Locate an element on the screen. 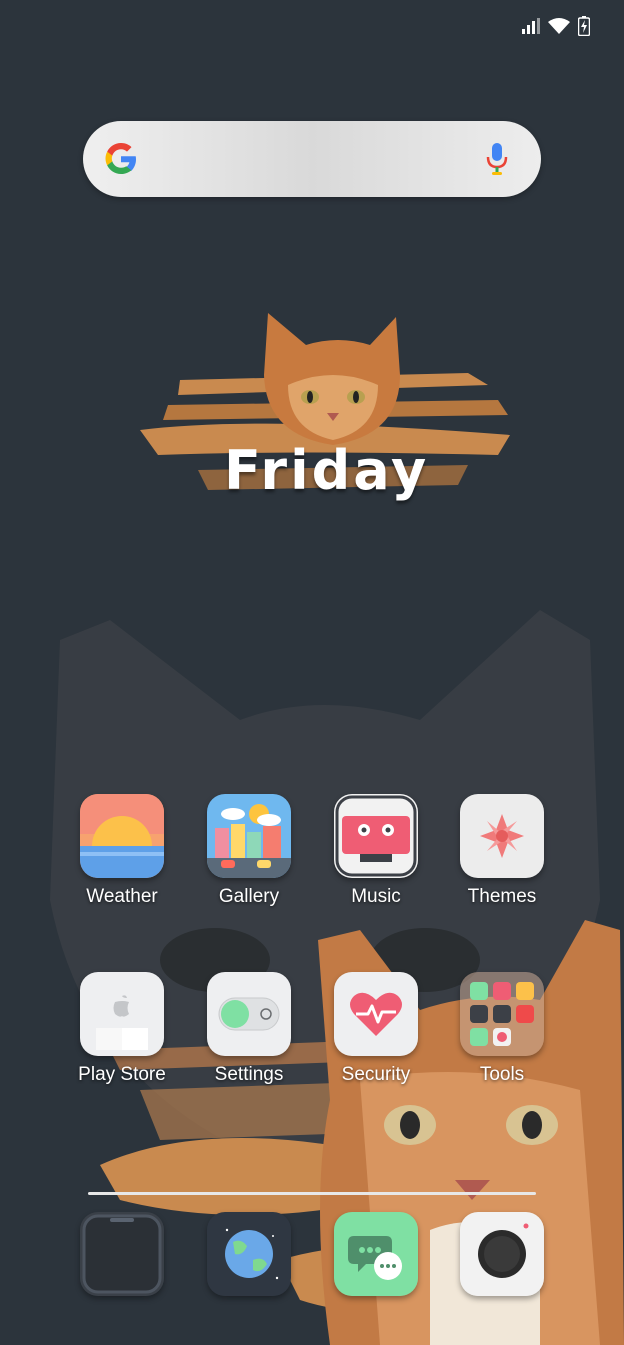  app-weather: Weather is located at coordinates (122, 851).